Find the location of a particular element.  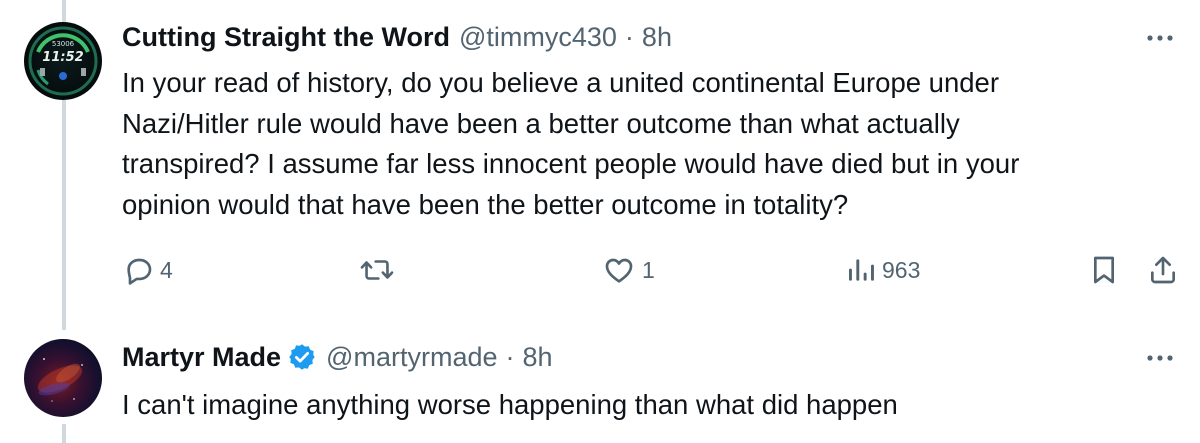

tweet-actions: 4 1 963 is located at coordinates (652, 270).